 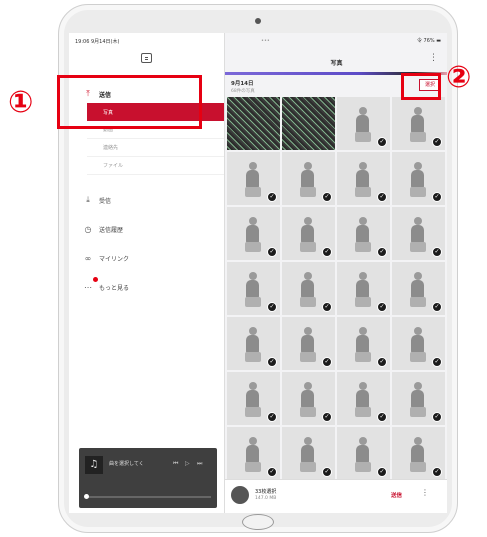 What do you see at coordinates (396, 495) in the screenshot?
I see `send-button: 送信` at bounding box center [396, 495].